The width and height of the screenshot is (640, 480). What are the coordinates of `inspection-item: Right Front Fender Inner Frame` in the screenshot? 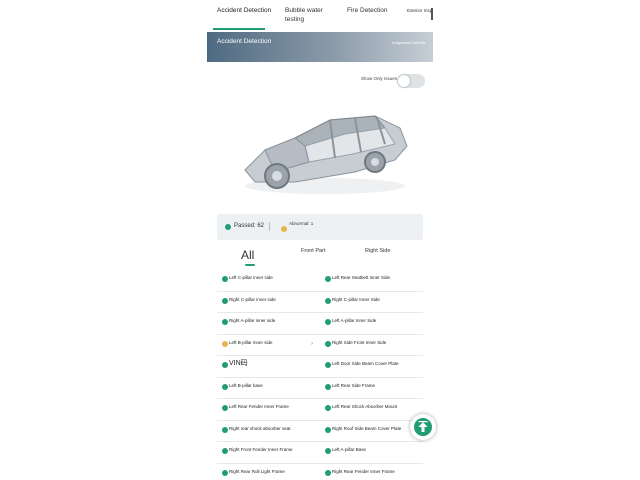 It's located at (268, 452).